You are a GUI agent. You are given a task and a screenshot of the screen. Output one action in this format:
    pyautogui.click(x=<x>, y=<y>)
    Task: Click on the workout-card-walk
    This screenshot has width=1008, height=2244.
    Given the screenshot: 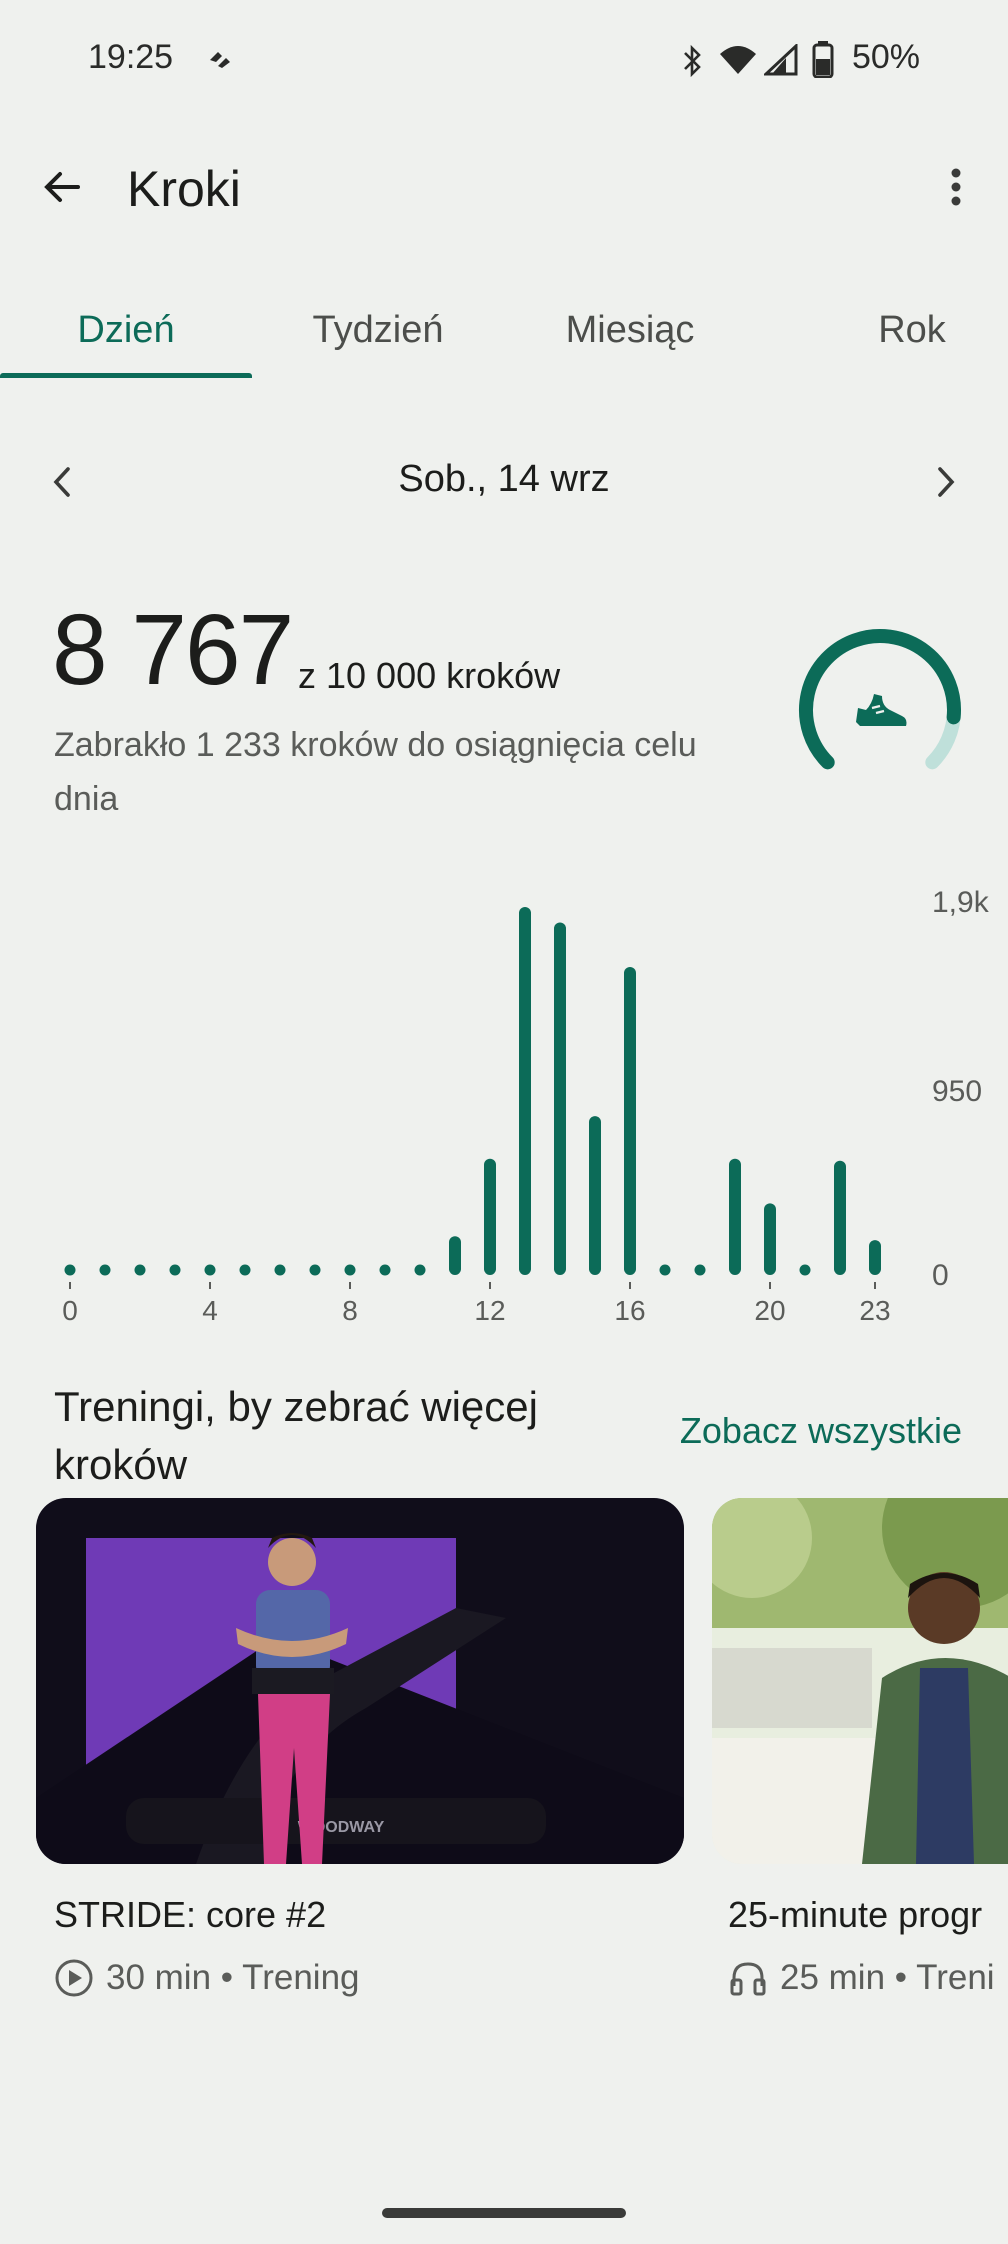 What is the action you would take?
    pyautogui.click(x=860, y=1681)
    